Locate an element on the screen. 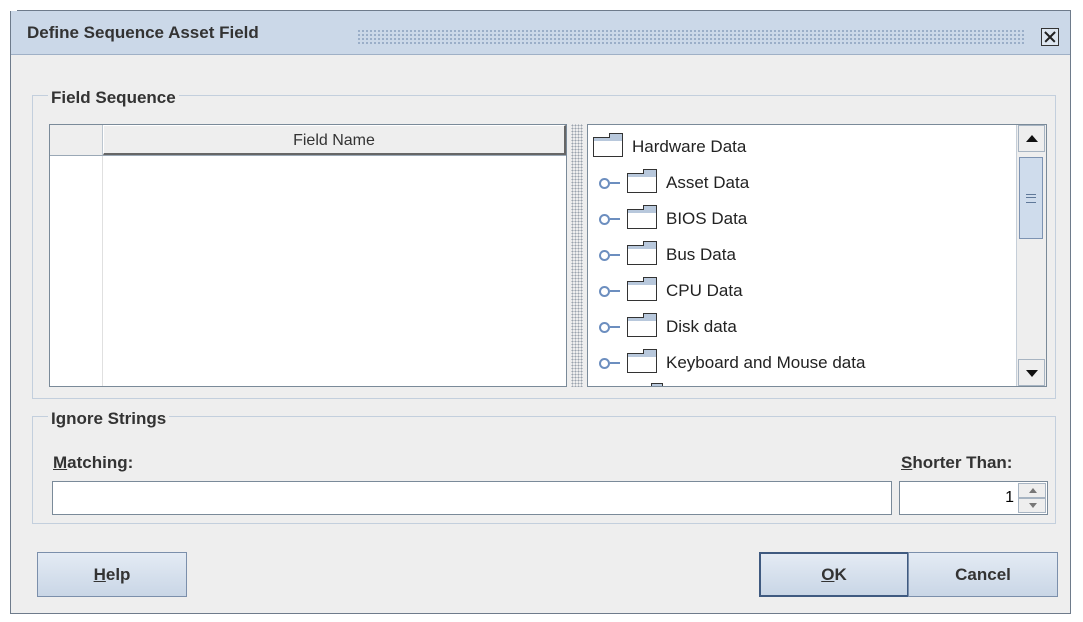  spin-up-icon is located at coordinates (1032, 490).